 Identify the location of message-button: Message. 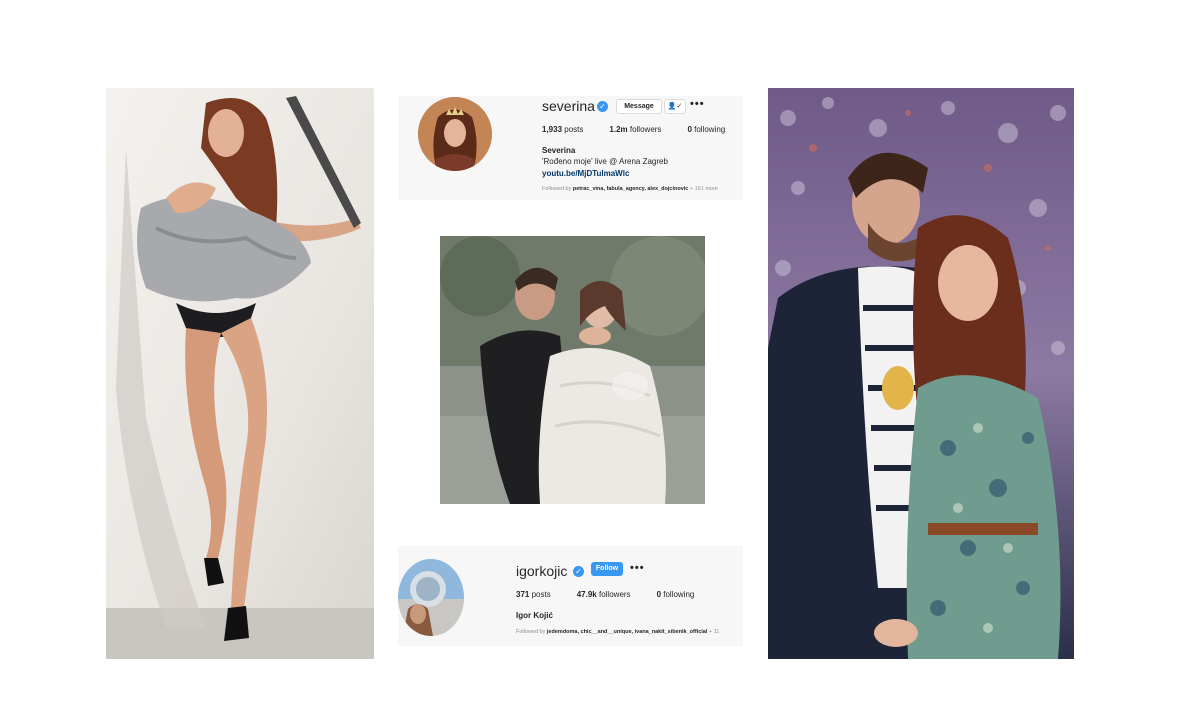
(639, 106).